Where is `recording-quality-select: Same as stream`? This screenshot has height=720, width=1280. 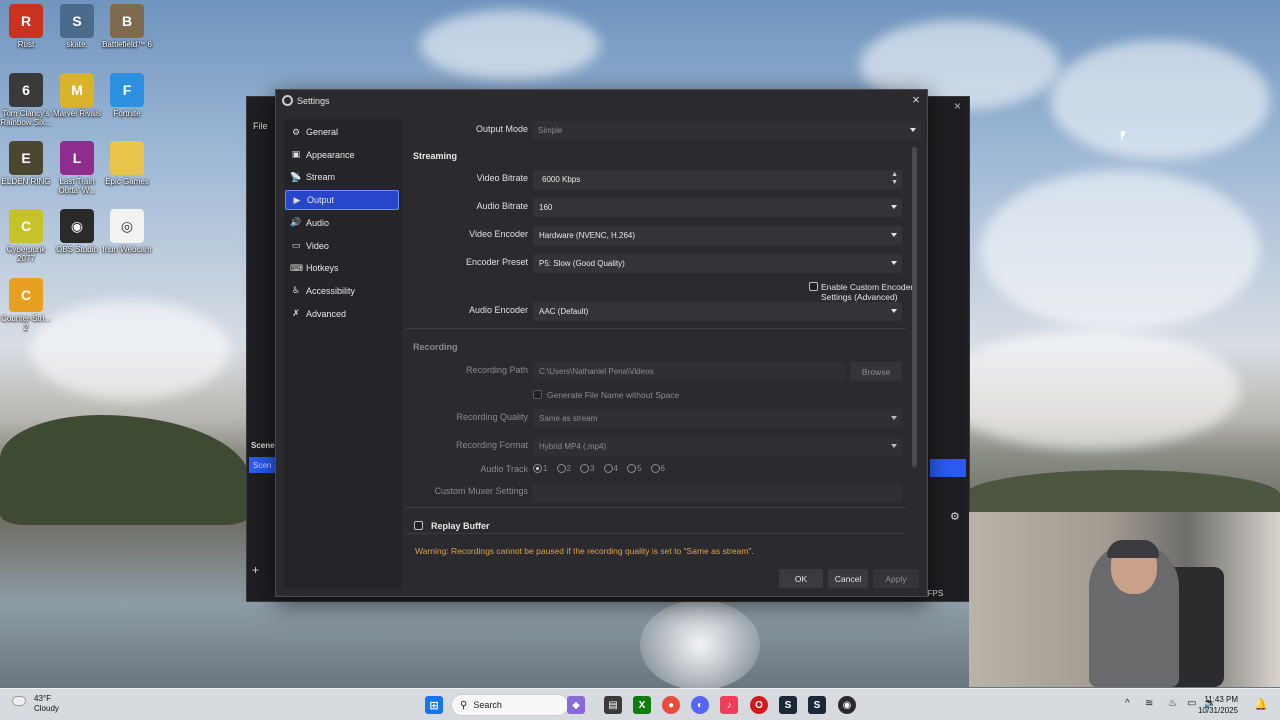 recording-quality-select: Same as stream is located at coordinates (717, 418).